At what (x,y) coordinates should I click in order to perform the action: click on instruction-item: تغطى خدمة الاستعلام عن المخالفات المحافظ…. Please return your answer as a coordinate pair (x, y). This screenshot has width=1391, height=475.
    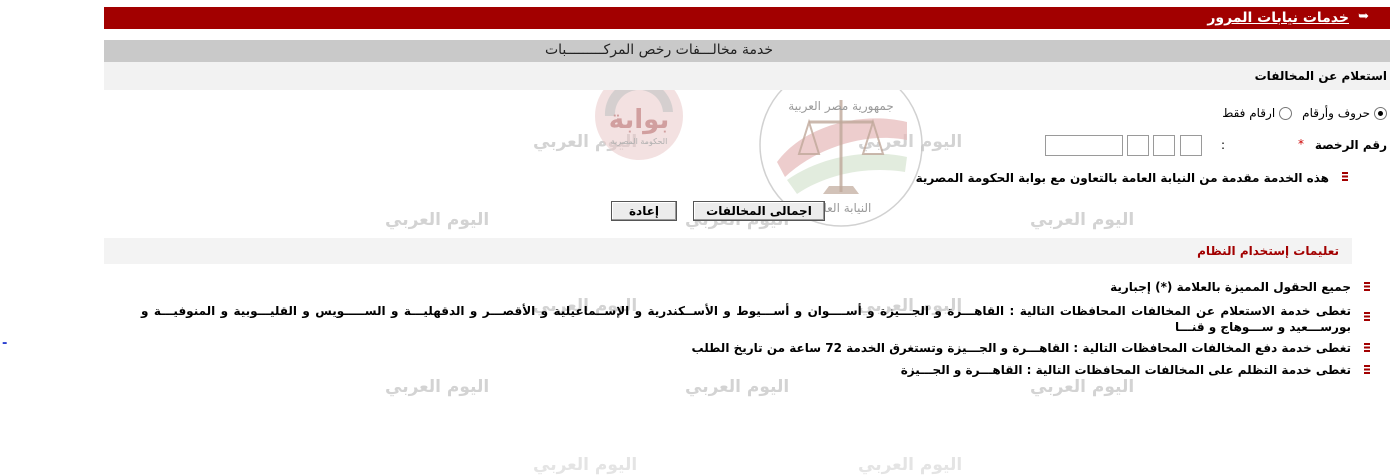
    Looking at the image, I should click on (746, 319).